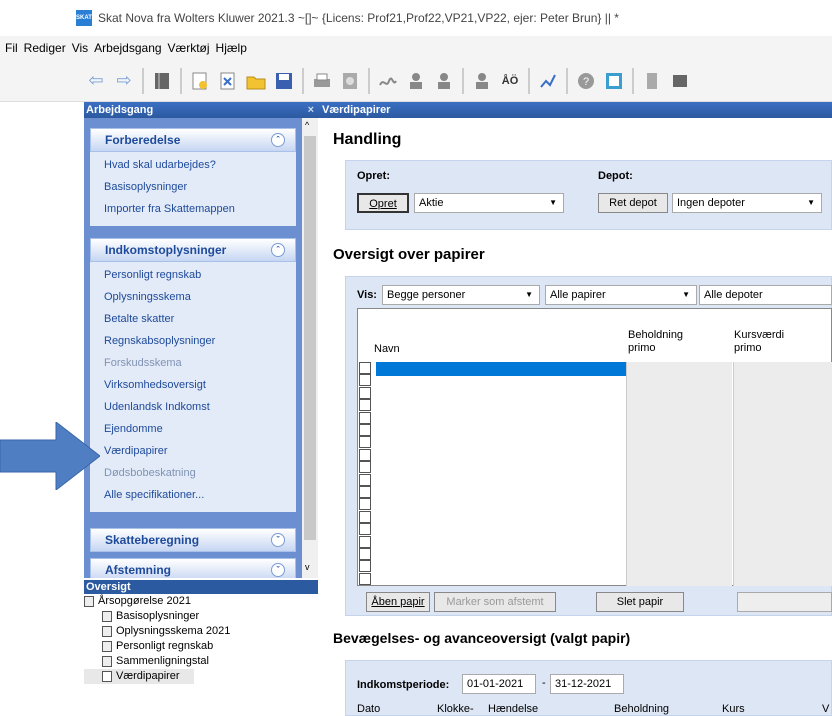 The height and width of the screenshot is (716, 832). I want to click on tree-item: Basisoplysninger, so click(201, 616).